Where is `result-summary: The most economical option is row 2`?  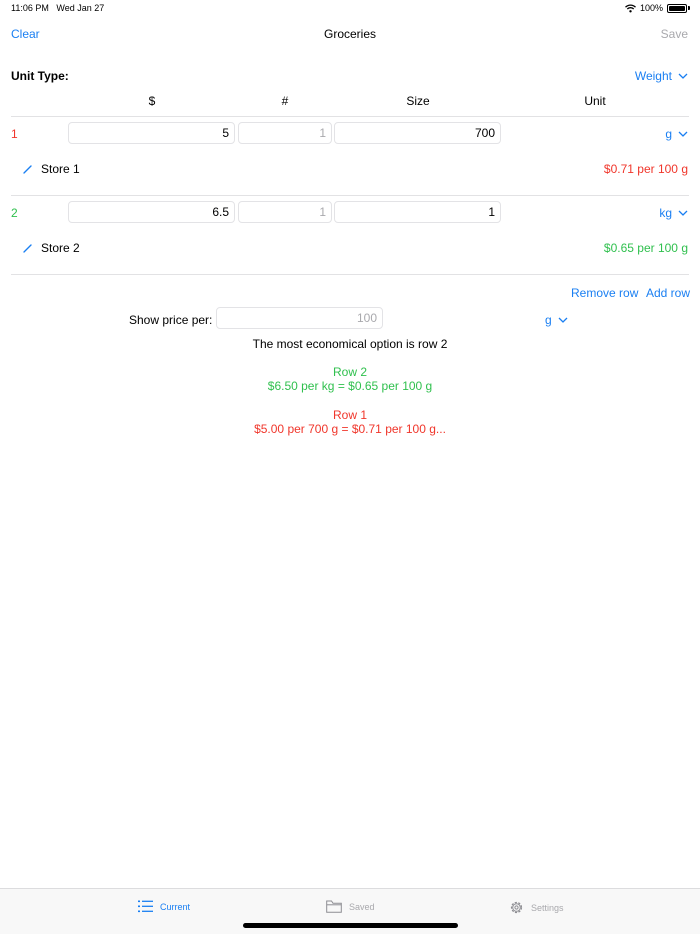 result-summary: The most economical option is row 2 is located at coordinates (350, 344).